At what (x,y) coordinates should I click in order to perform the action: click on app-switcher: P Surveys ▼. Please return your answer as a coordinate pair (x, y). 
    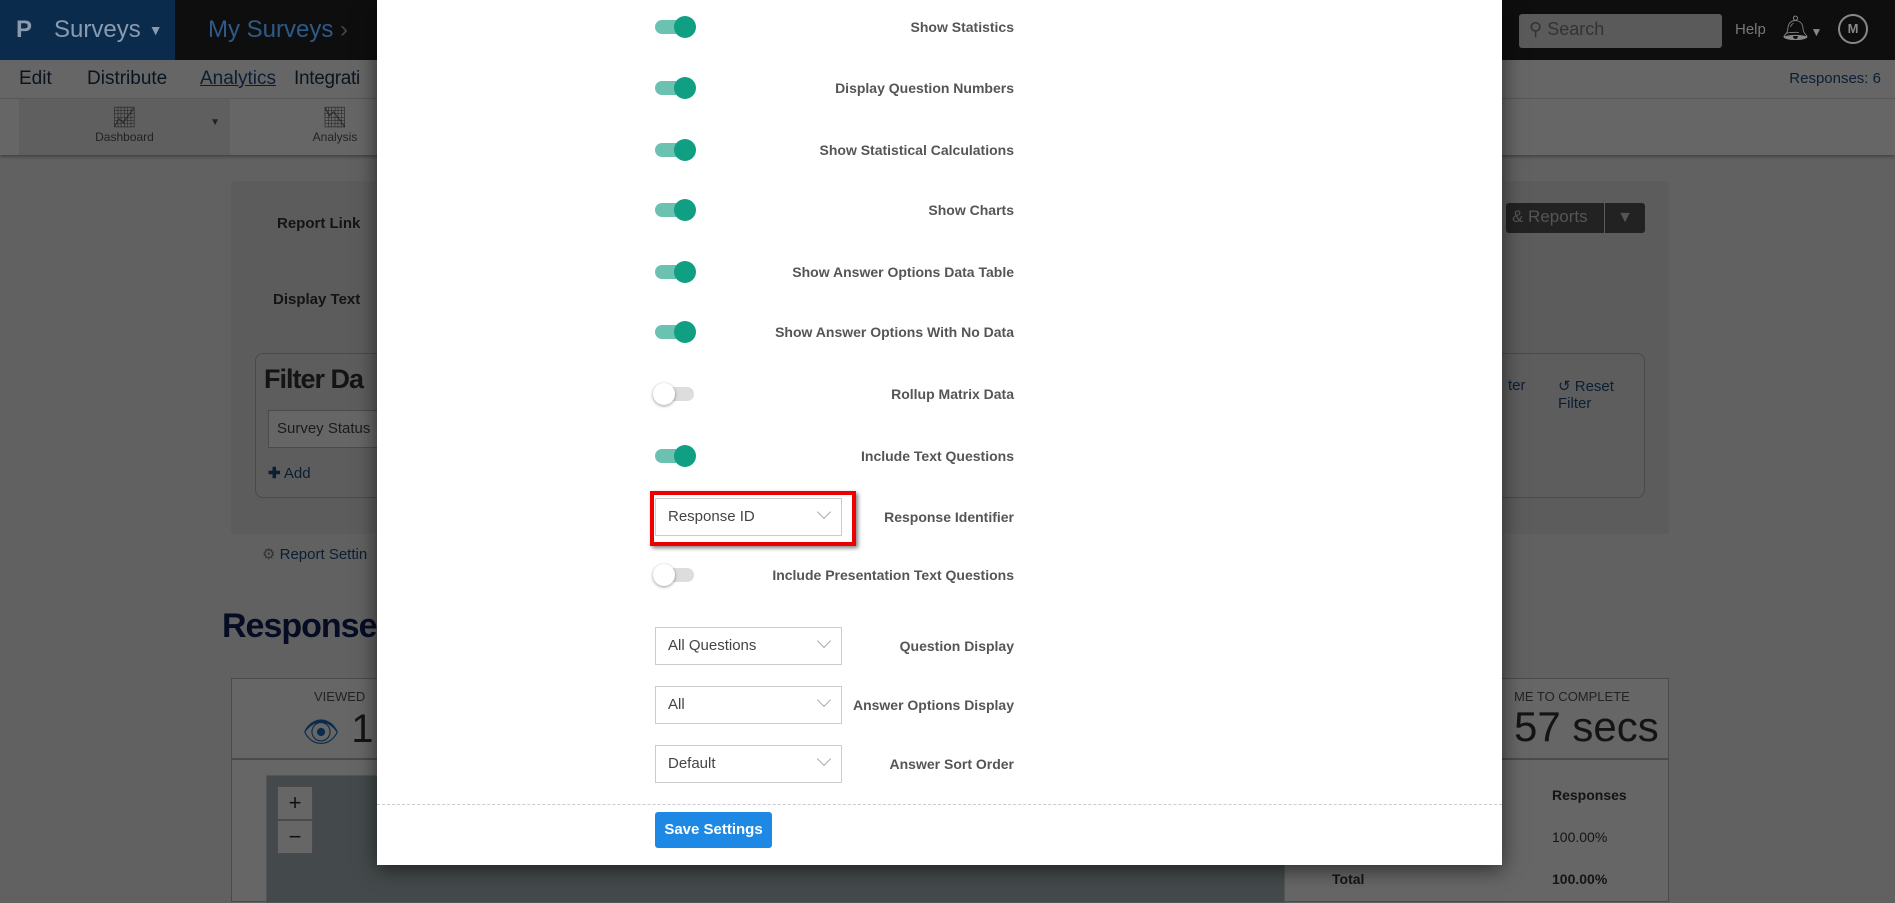
    Looking at the image, I should click on (87, 30).